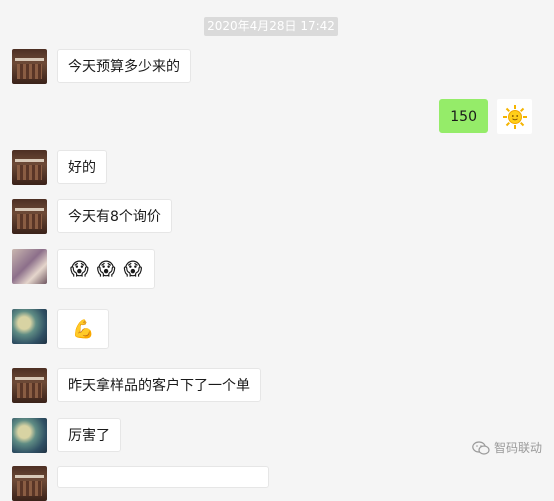  What do you see at coordinates (517, 448) in the screenshot?
I see `watermark-text: 智码联动` at bounding box center [517, 448].